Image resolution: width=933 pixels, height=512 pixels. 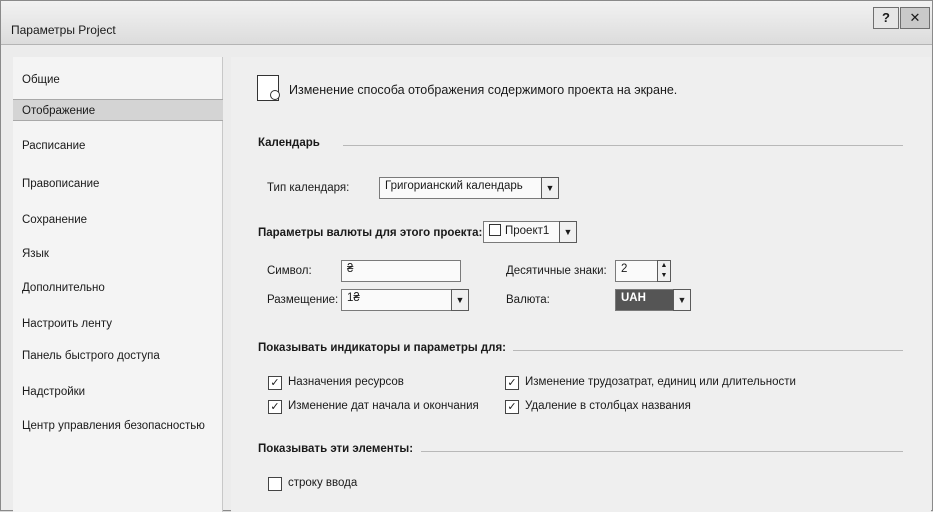 What do you see at coordinates (289, 143) in the screenshot?
I see `calendar-section-title: Календарь` at bounding box center [289, 143].